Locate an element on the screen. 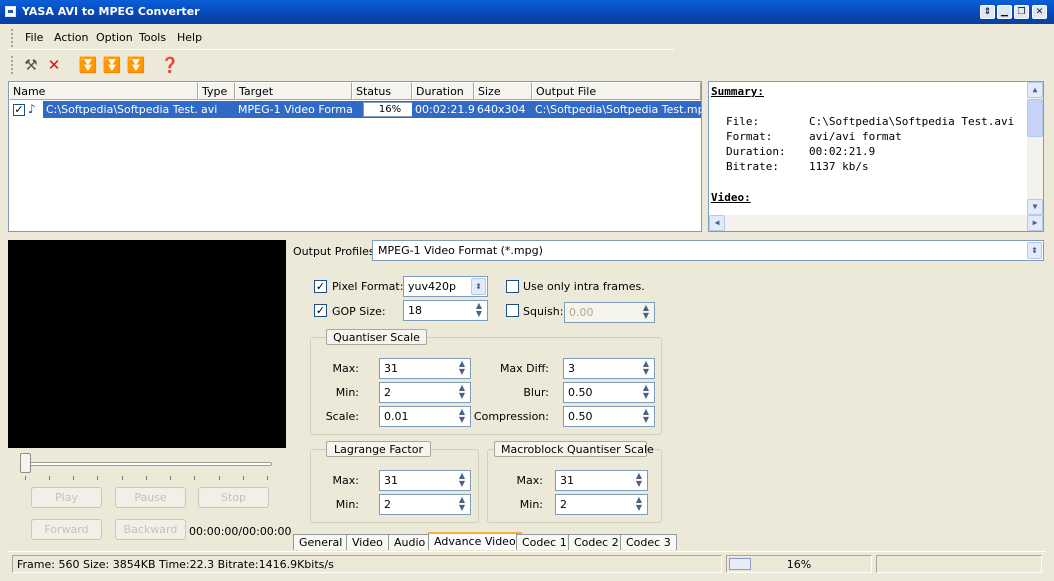 This screenshot has height=581, width=1054. tab-codec-3: Codec 3 is located at coordinates (648, 542).